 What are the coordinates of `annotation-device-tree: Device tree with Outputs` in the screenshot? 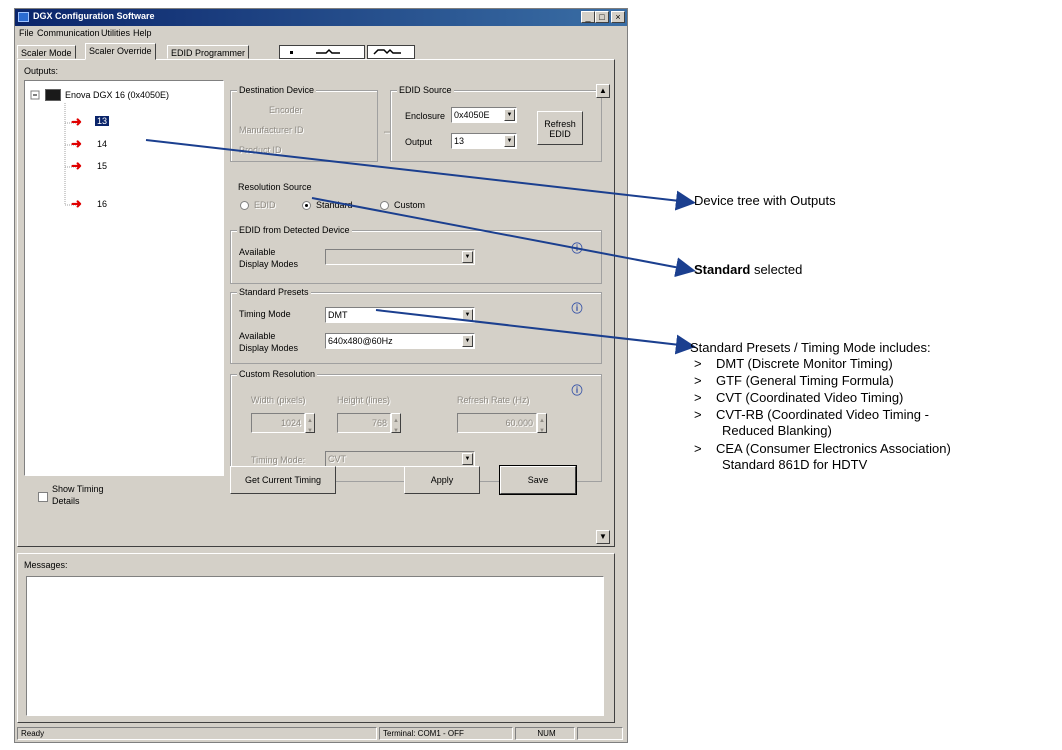 It's located at (765, 200).